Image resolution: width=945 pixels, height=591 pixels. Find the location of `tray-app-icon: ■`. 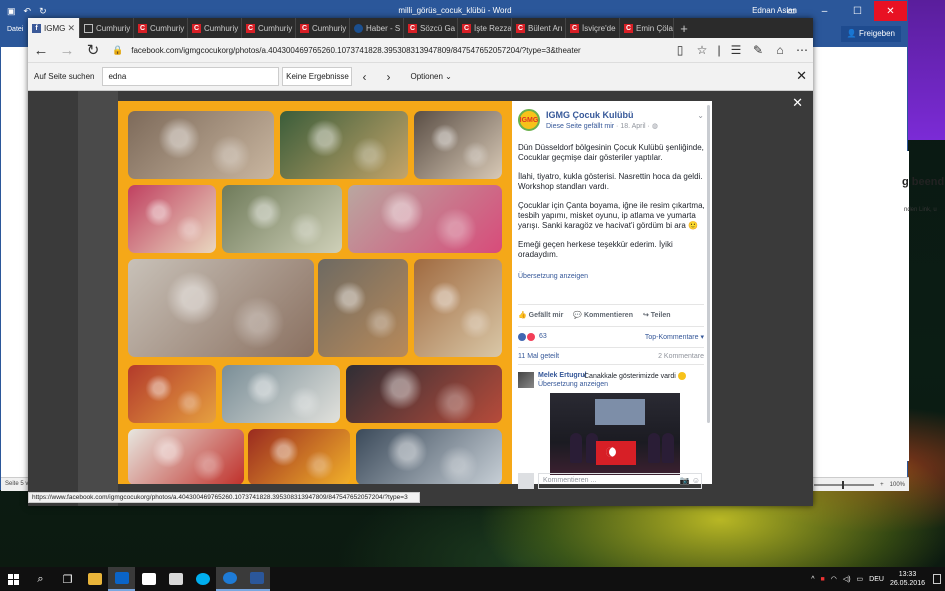

tray-app-icon: ■ is located at coordinates (822, 579).